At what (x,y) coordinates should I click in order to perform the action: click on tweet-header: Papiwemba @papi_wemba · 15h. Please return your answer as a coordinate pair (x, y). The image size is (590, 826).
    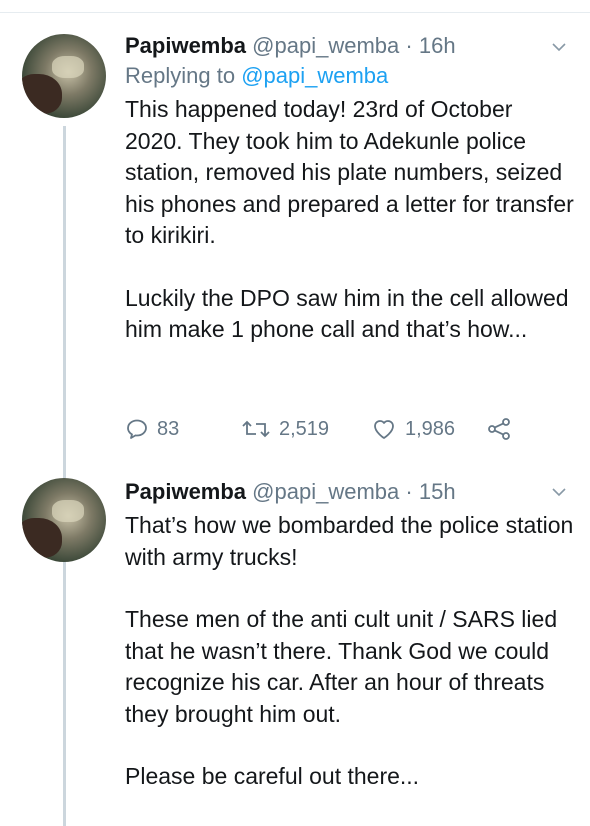
    Looking at the image, I should click on (350, 492).